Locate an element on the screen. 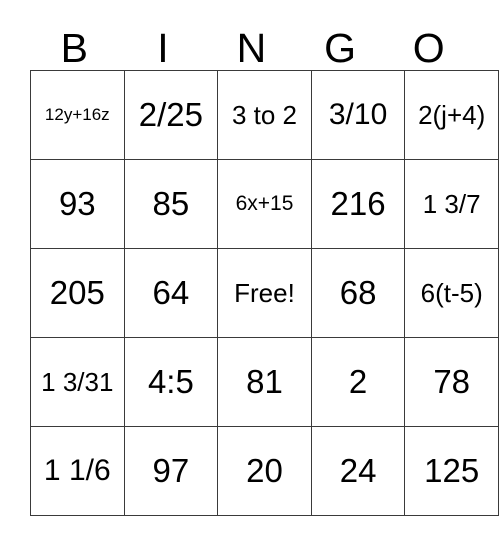 This screenshot has width=500, height=544. bingo-cell-i5: 97 is located at coordinates (171, 471).